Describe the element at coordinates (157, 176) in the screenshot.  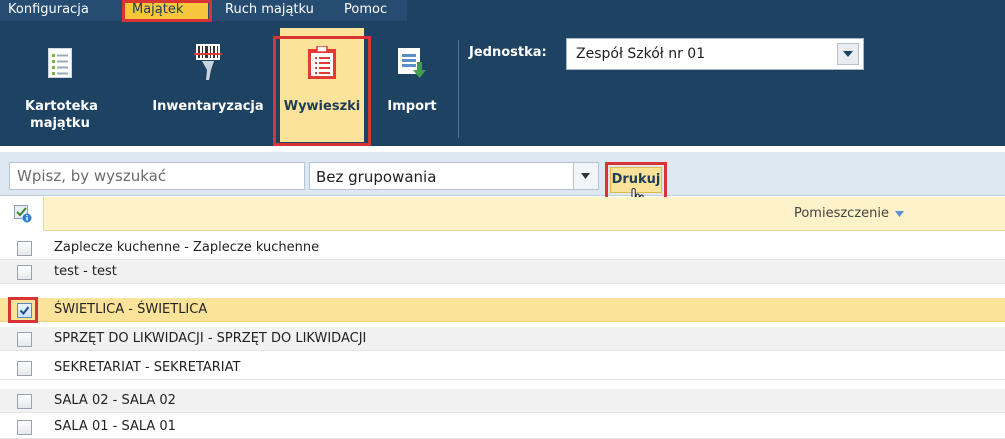
I see `search-input` at that location.